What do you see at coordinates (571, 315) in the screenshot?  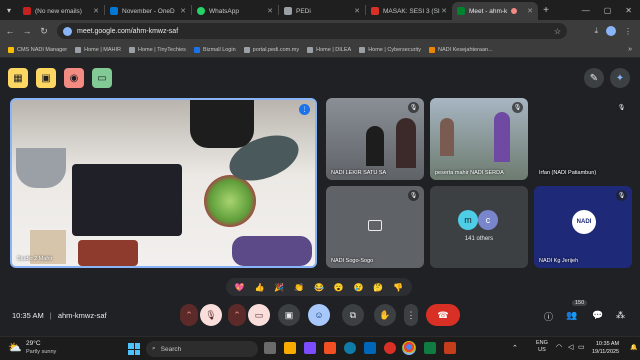 I see `people-icon: 👥` at bounding box center [571, 315].